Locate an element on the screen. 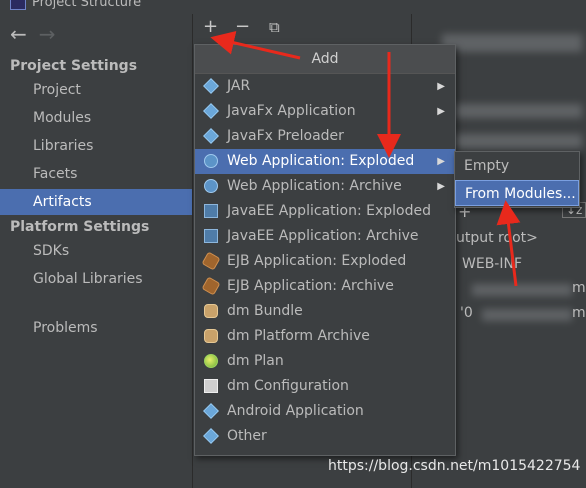 The width and height of the screenshot is (586, 488). artifact-toolbar: + − ⧉ is located at coordinates (302, 28).